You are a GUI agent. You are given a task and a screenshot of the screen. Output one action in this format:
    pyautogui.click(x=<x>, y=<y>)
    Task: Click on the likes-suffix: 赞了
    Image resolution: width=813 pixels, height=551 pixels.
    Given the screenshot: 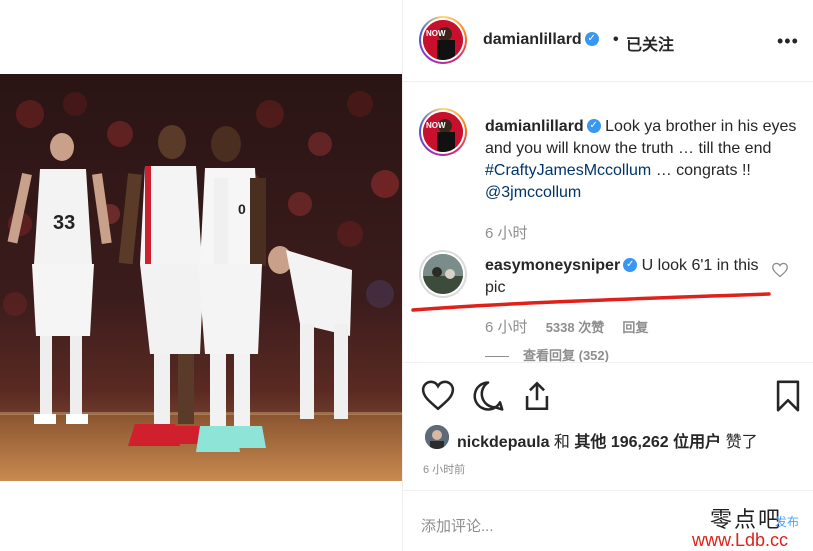 What is the action you would take?
    pyautogui.click(x=739, y=442)
    